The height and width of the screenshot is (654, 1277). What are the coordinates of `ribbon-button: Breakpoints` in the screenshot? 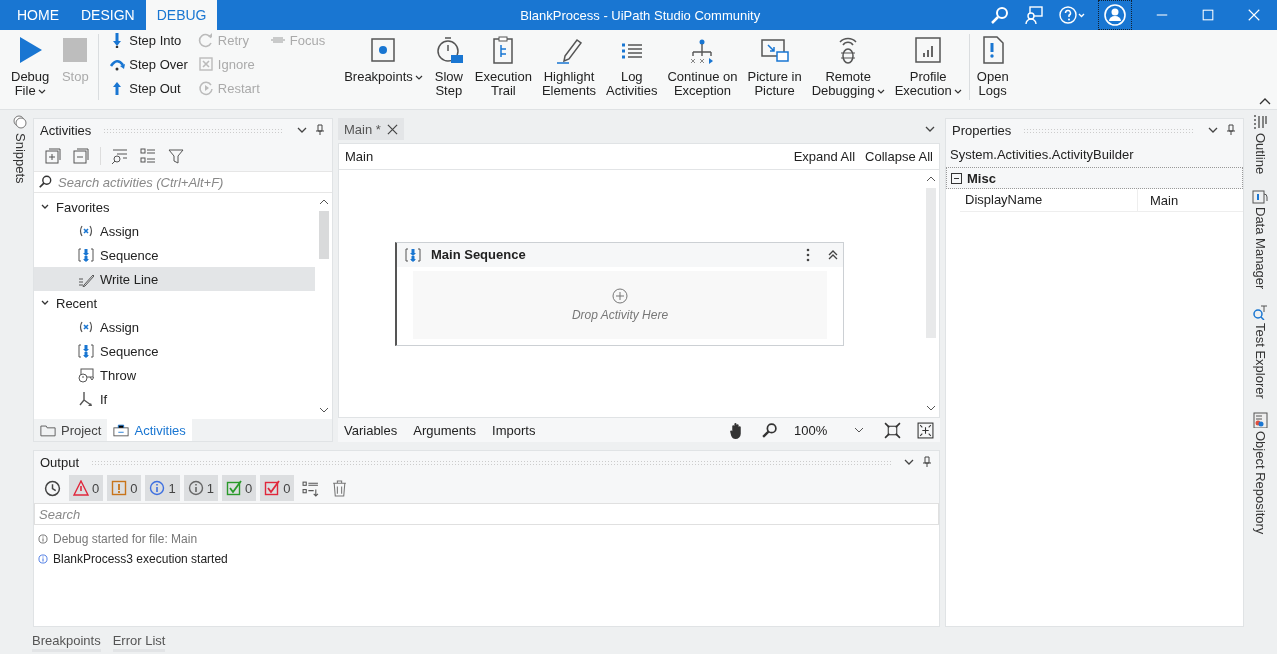 It's located at (383, 59).